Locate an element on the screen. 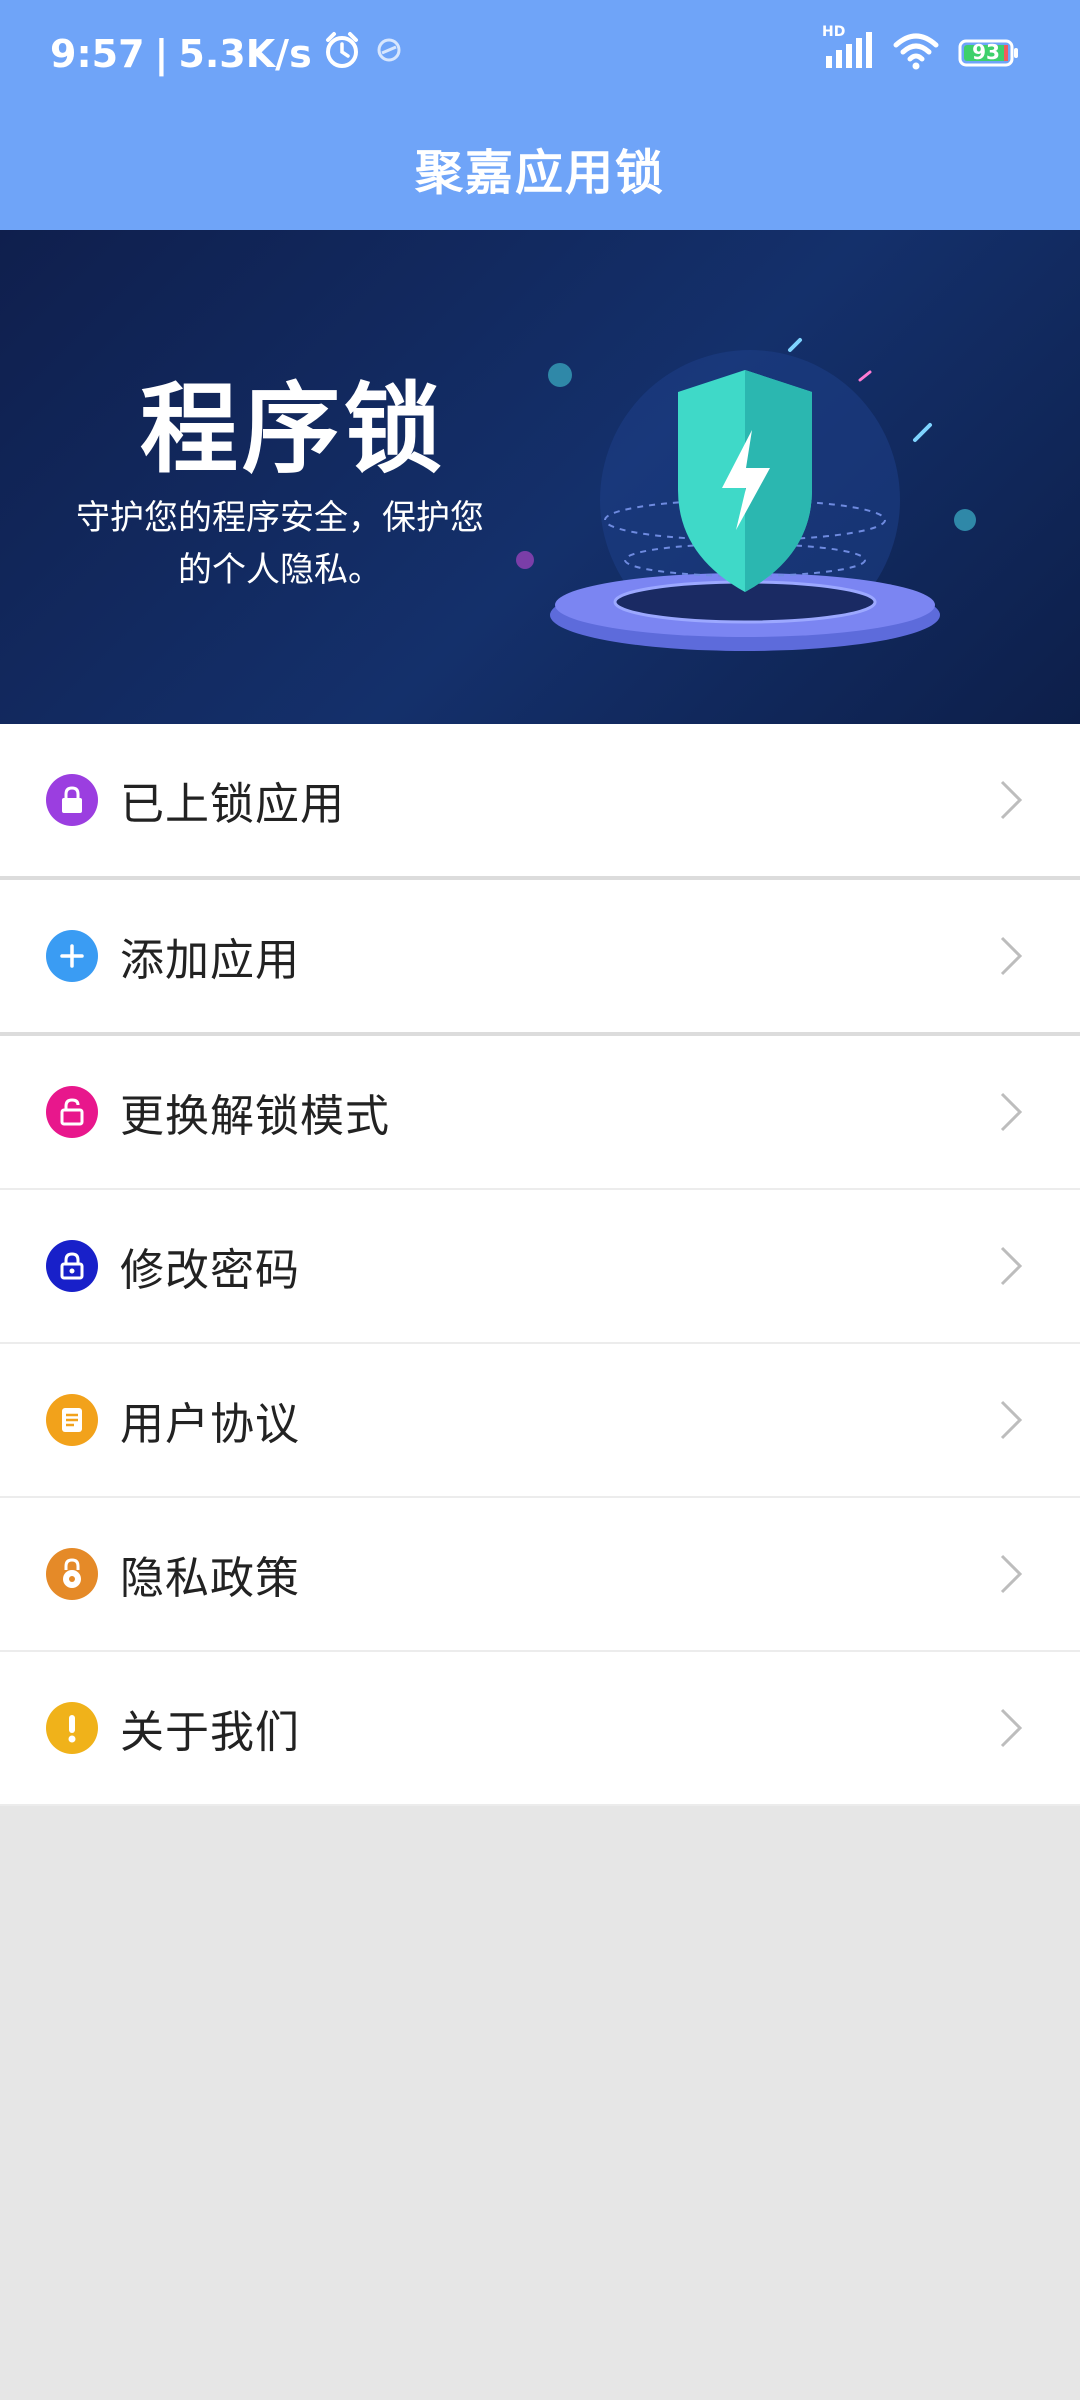 The height and width of the screenshot is (2400, 1080). app-bar: 聚嘉应用锁 is located at coordinates (540, 167).